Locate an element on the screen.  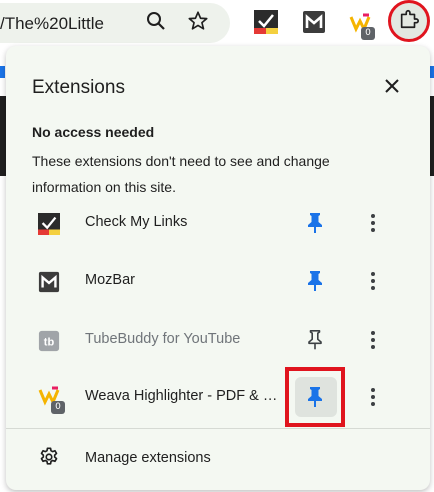
extension-name: Weava Highlighter - PDF & Web is located at coordinates (187, 396).